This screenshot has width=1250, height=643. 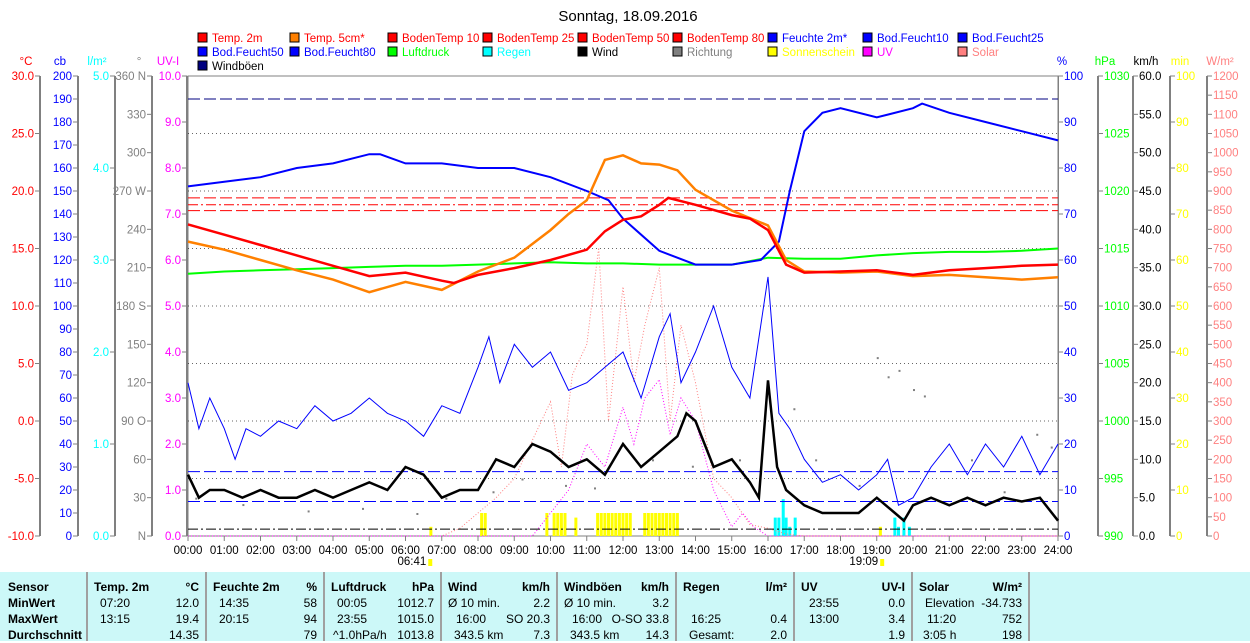 What do you see at coordinates (238, 67) in the screenshot?
I see `legend-label: Windböen` at bounding box center [238, 67].